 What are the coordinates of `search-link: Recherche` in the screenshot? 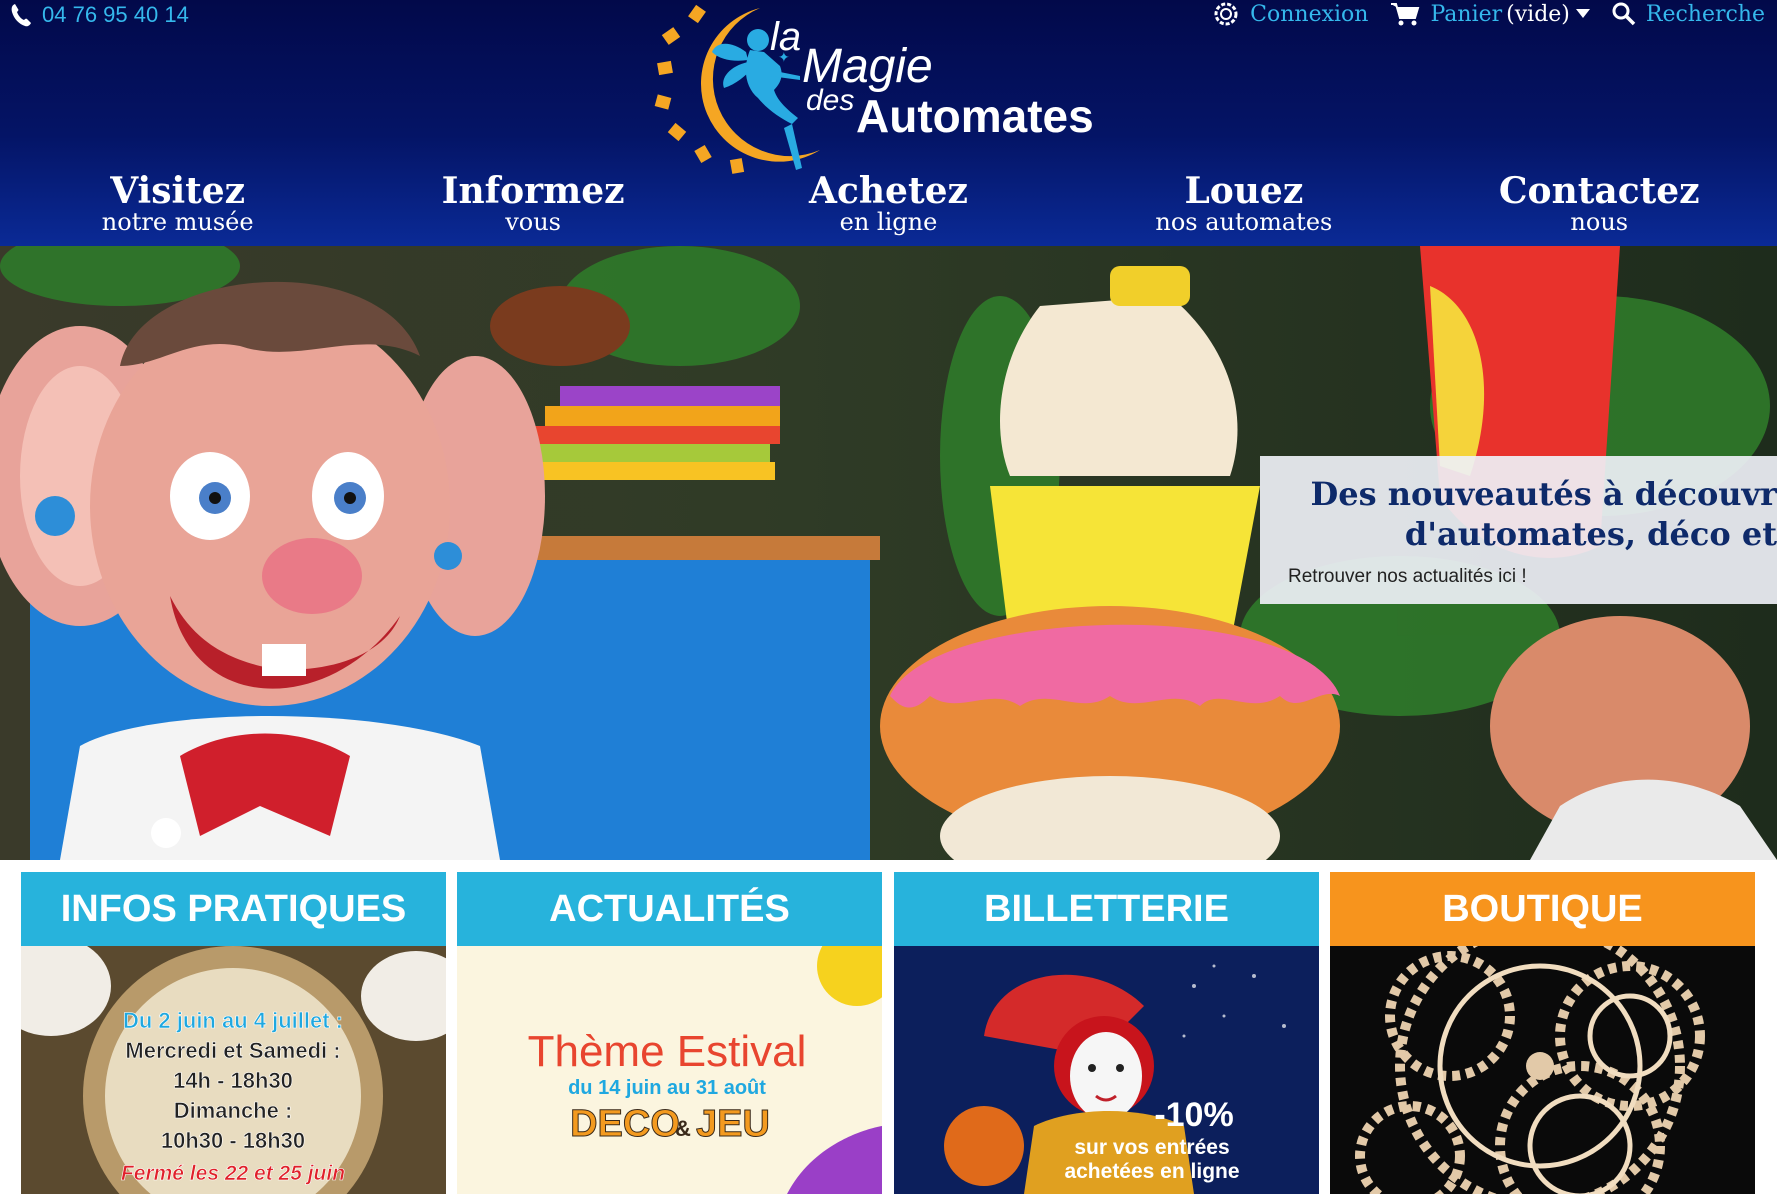 It's located at (1688, 14).